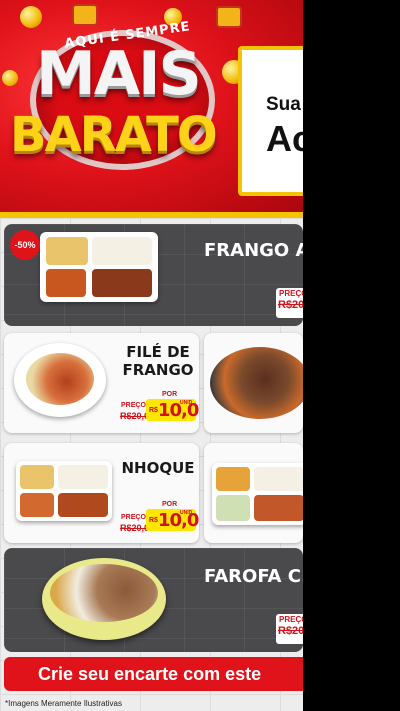 The width and height of the screenshot is (400, 711). I want to click on product-card-frango: -50% FRANGO AC PREÇO R$20,00, so click(153, 275).